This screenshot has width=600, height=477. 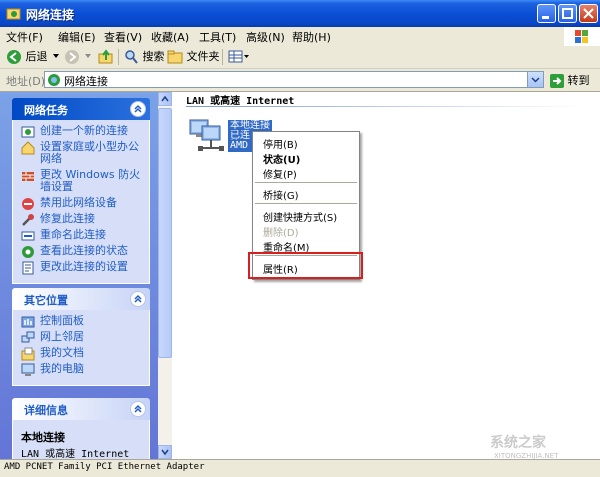 What do you see at coordinates (305, 265) in the screenshot?
I see `properties-highlight-box` at bounding box center [305, 265].